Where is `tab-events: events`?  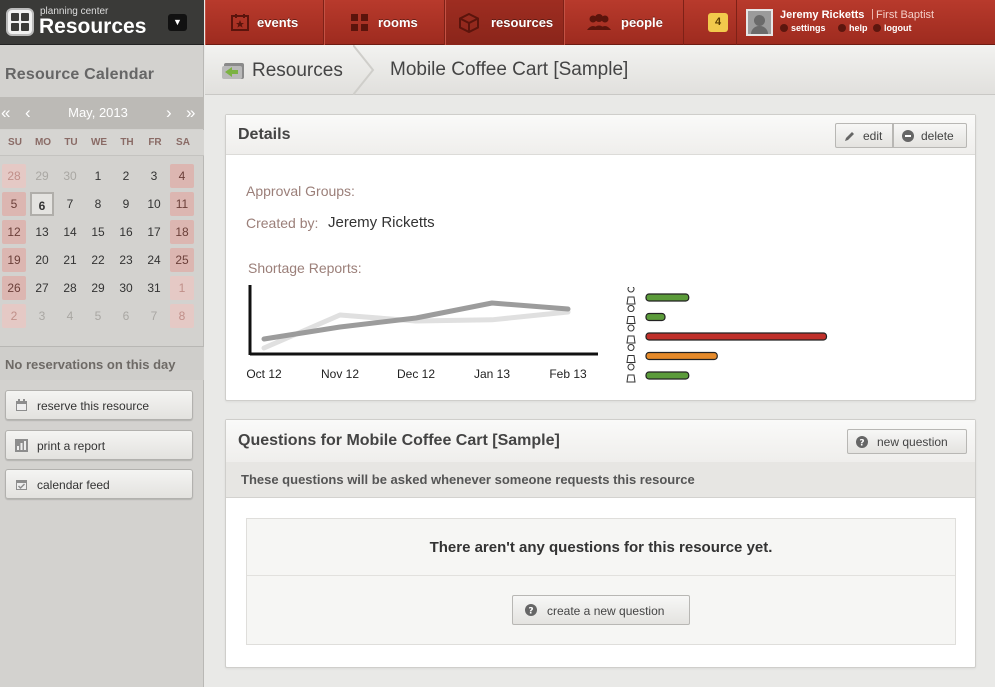
tab-events: events is located at coordinates (264, 22).